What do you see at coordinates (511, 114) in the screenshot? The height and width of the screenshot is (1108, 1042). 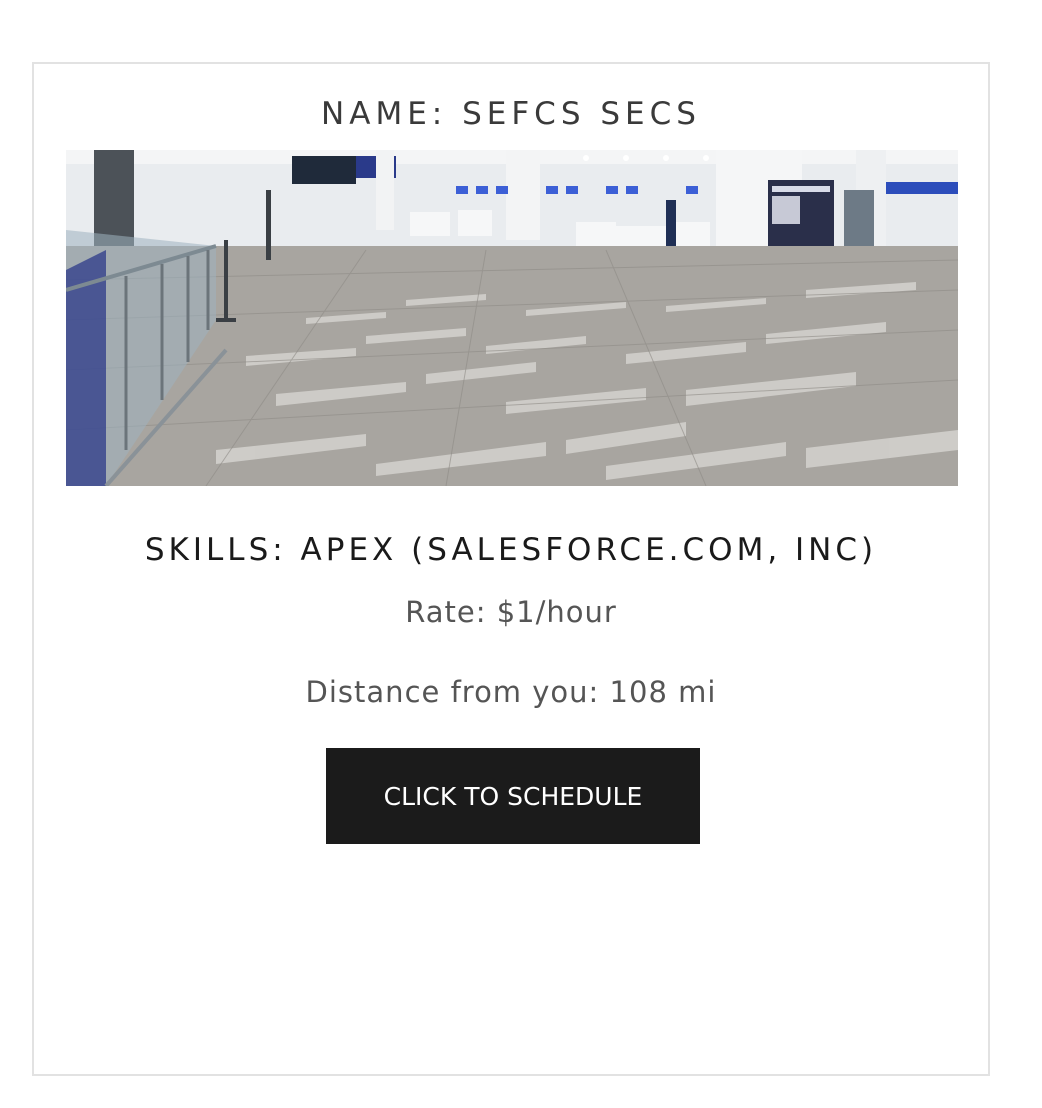 I see `profile-name: NAME: SEFCS SECS` at bounding box center [511, 114].